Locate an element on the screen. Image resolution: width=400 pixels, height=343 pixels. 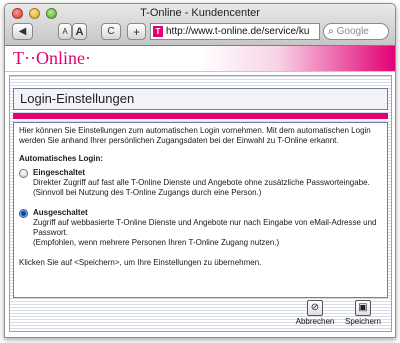
back-button: ◀ is located at coordinates (22, 31).